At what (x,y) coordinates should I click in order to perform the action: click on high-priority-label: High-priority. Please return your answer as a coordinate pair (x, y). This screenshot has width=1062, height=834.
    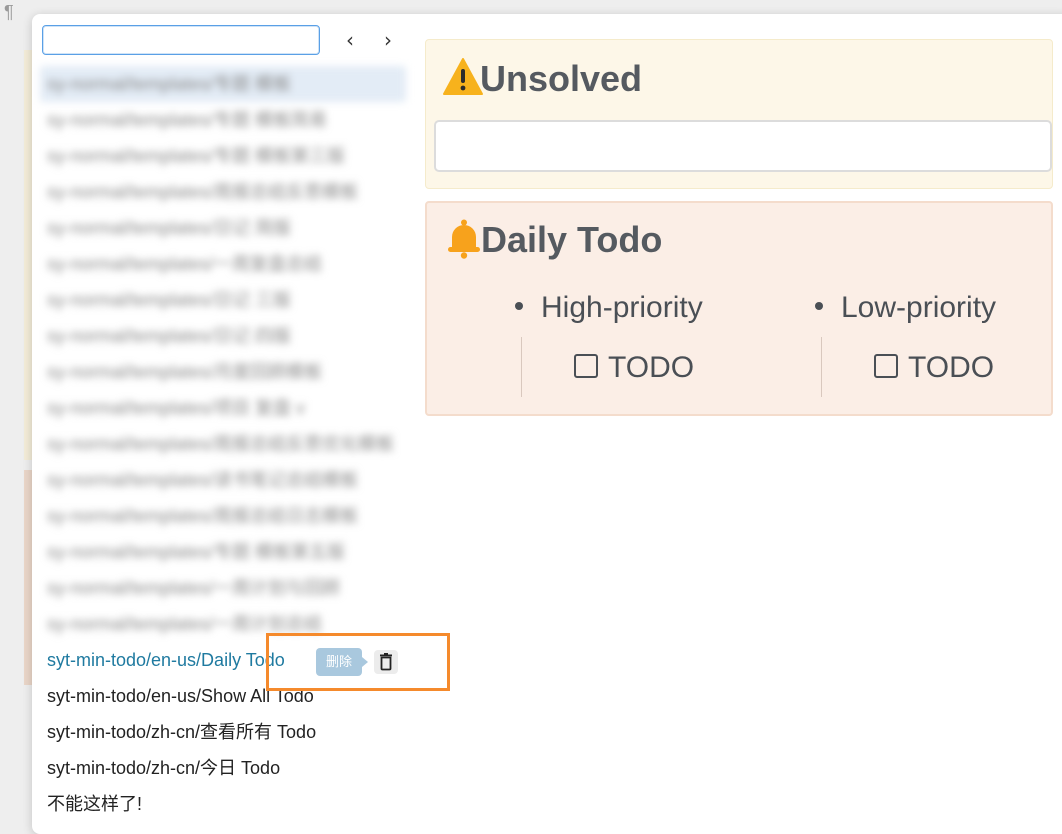
    Looking at the image, I should click on (622, 307).